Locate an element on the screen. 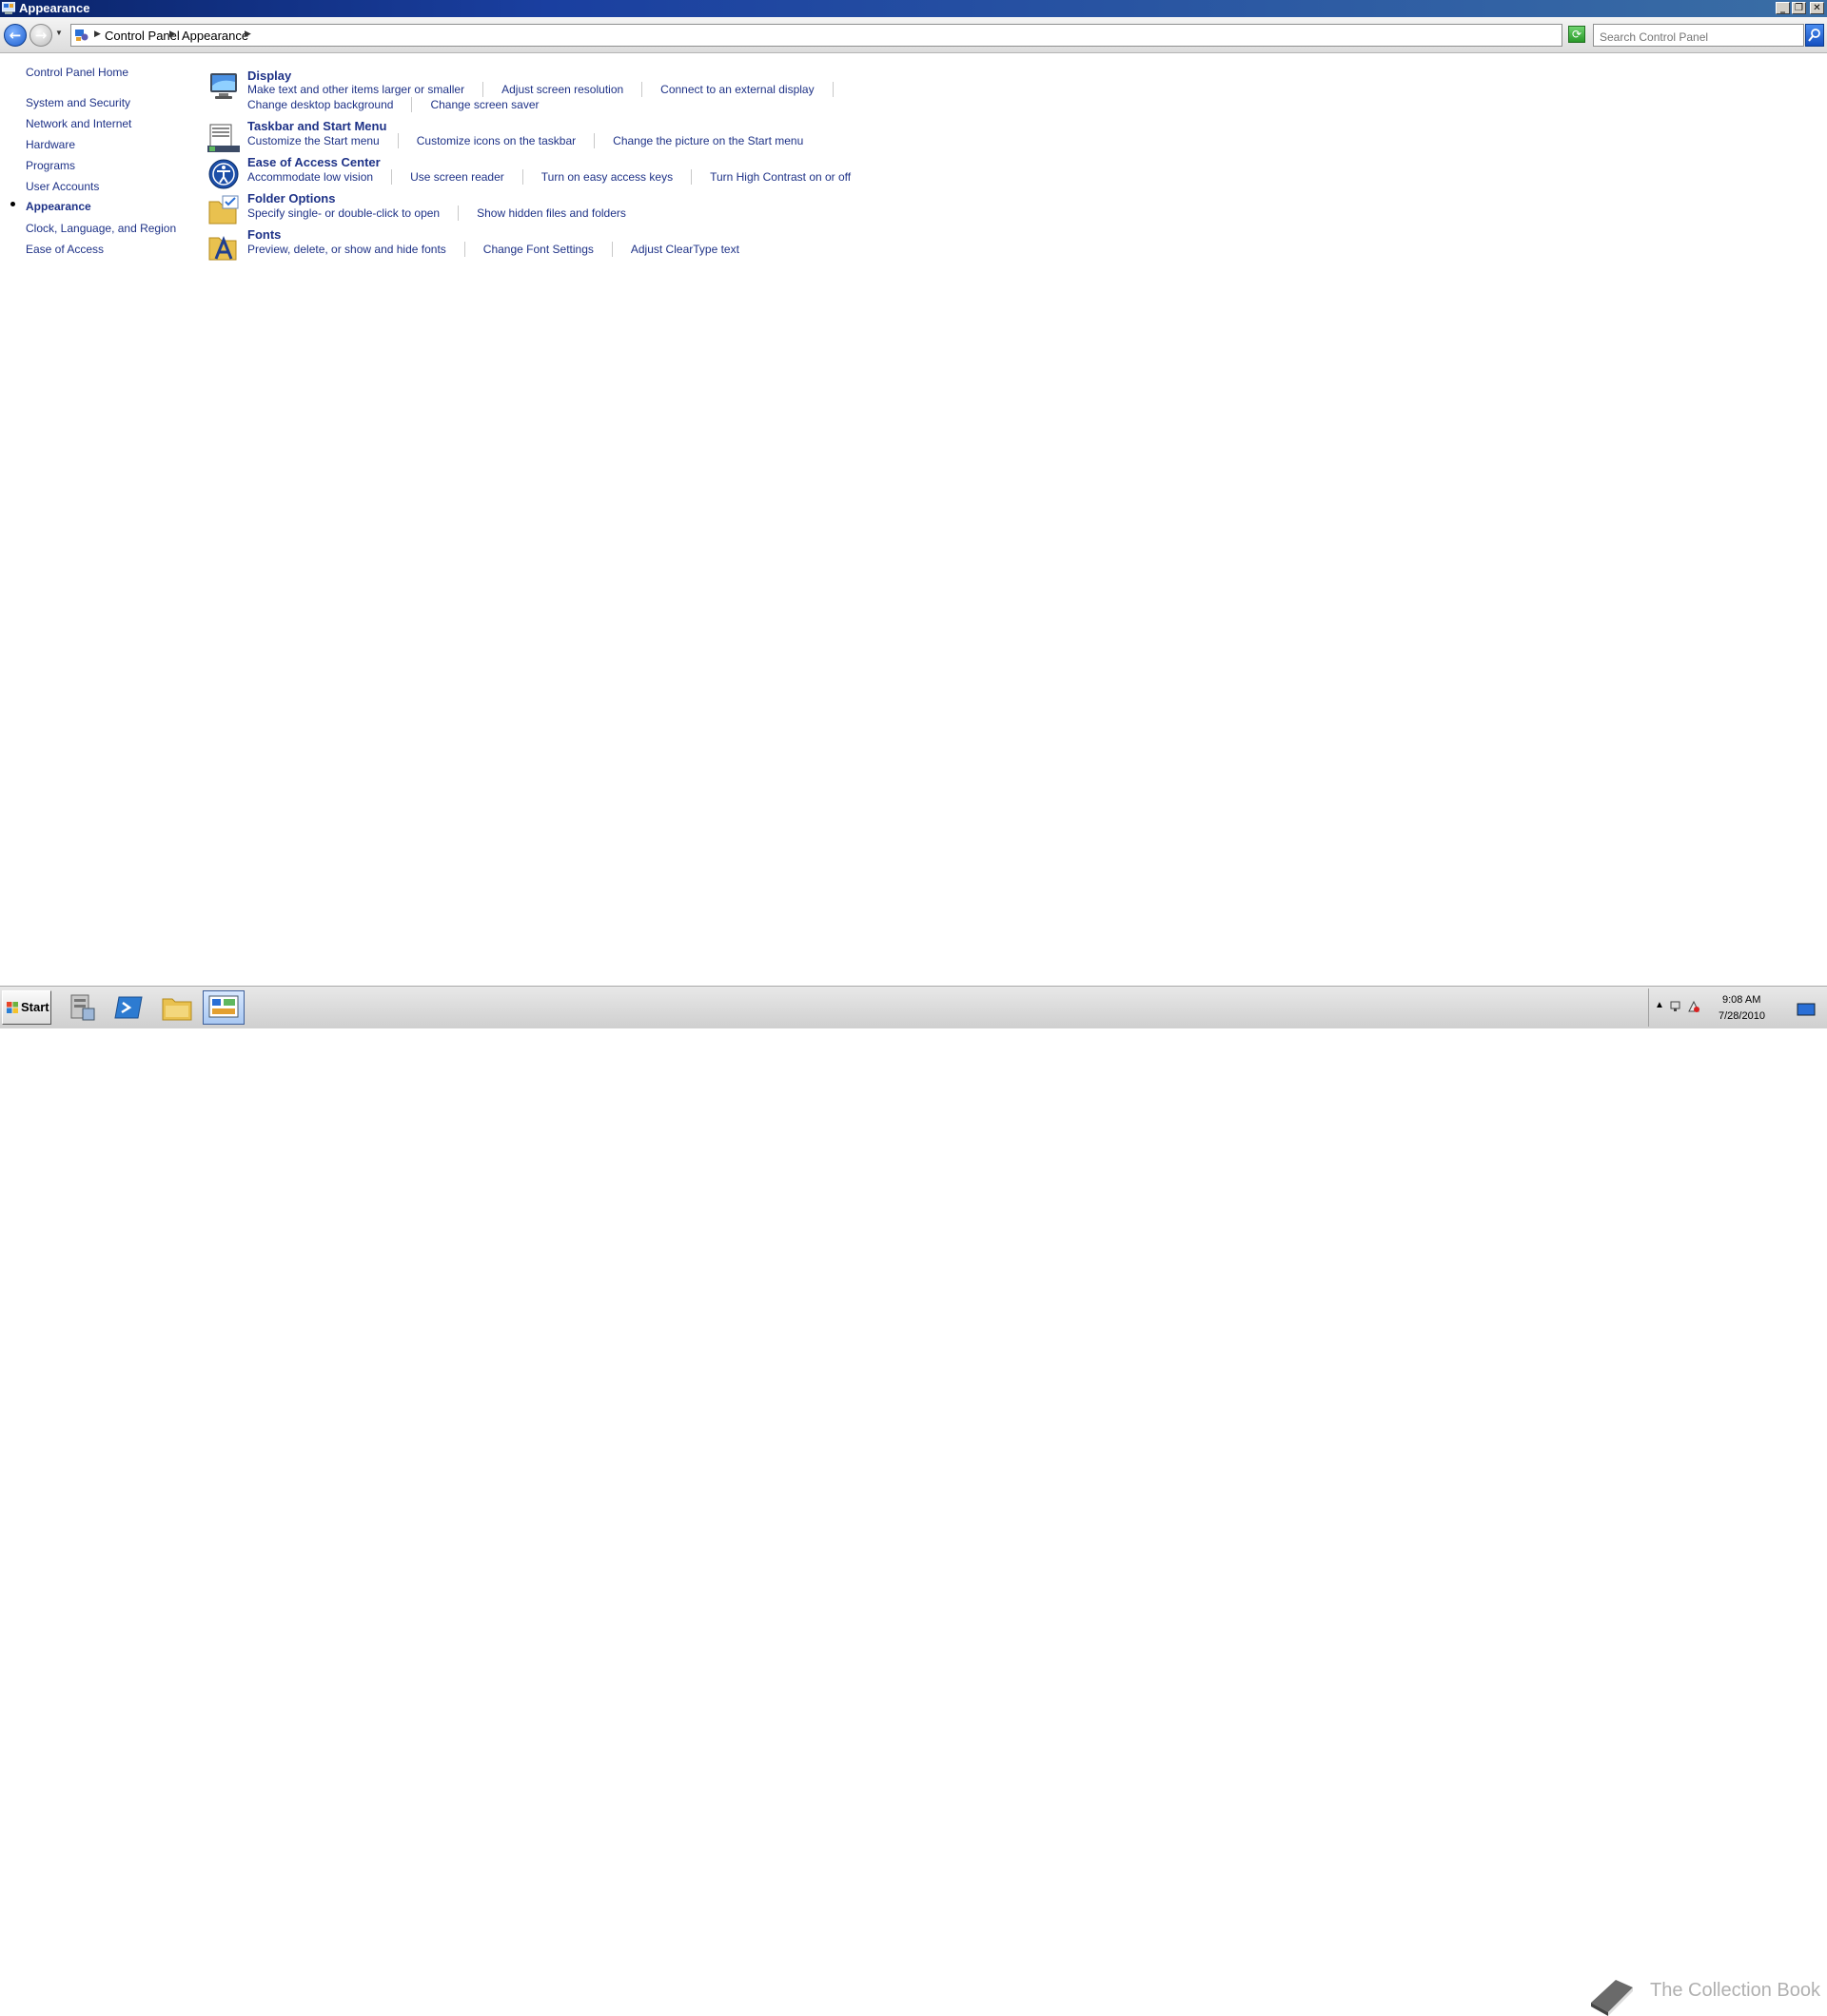 The image size is (1827, 2016). search-icon is located at coordinates (1814, 35).